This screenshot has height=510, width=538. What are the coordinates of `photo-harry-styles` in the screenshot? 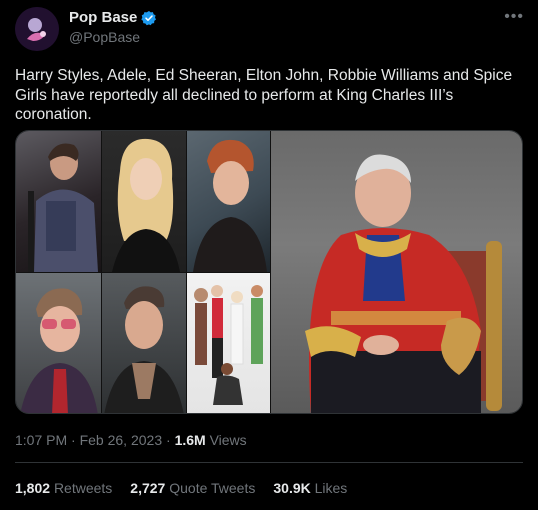 It's located at (58, 201).